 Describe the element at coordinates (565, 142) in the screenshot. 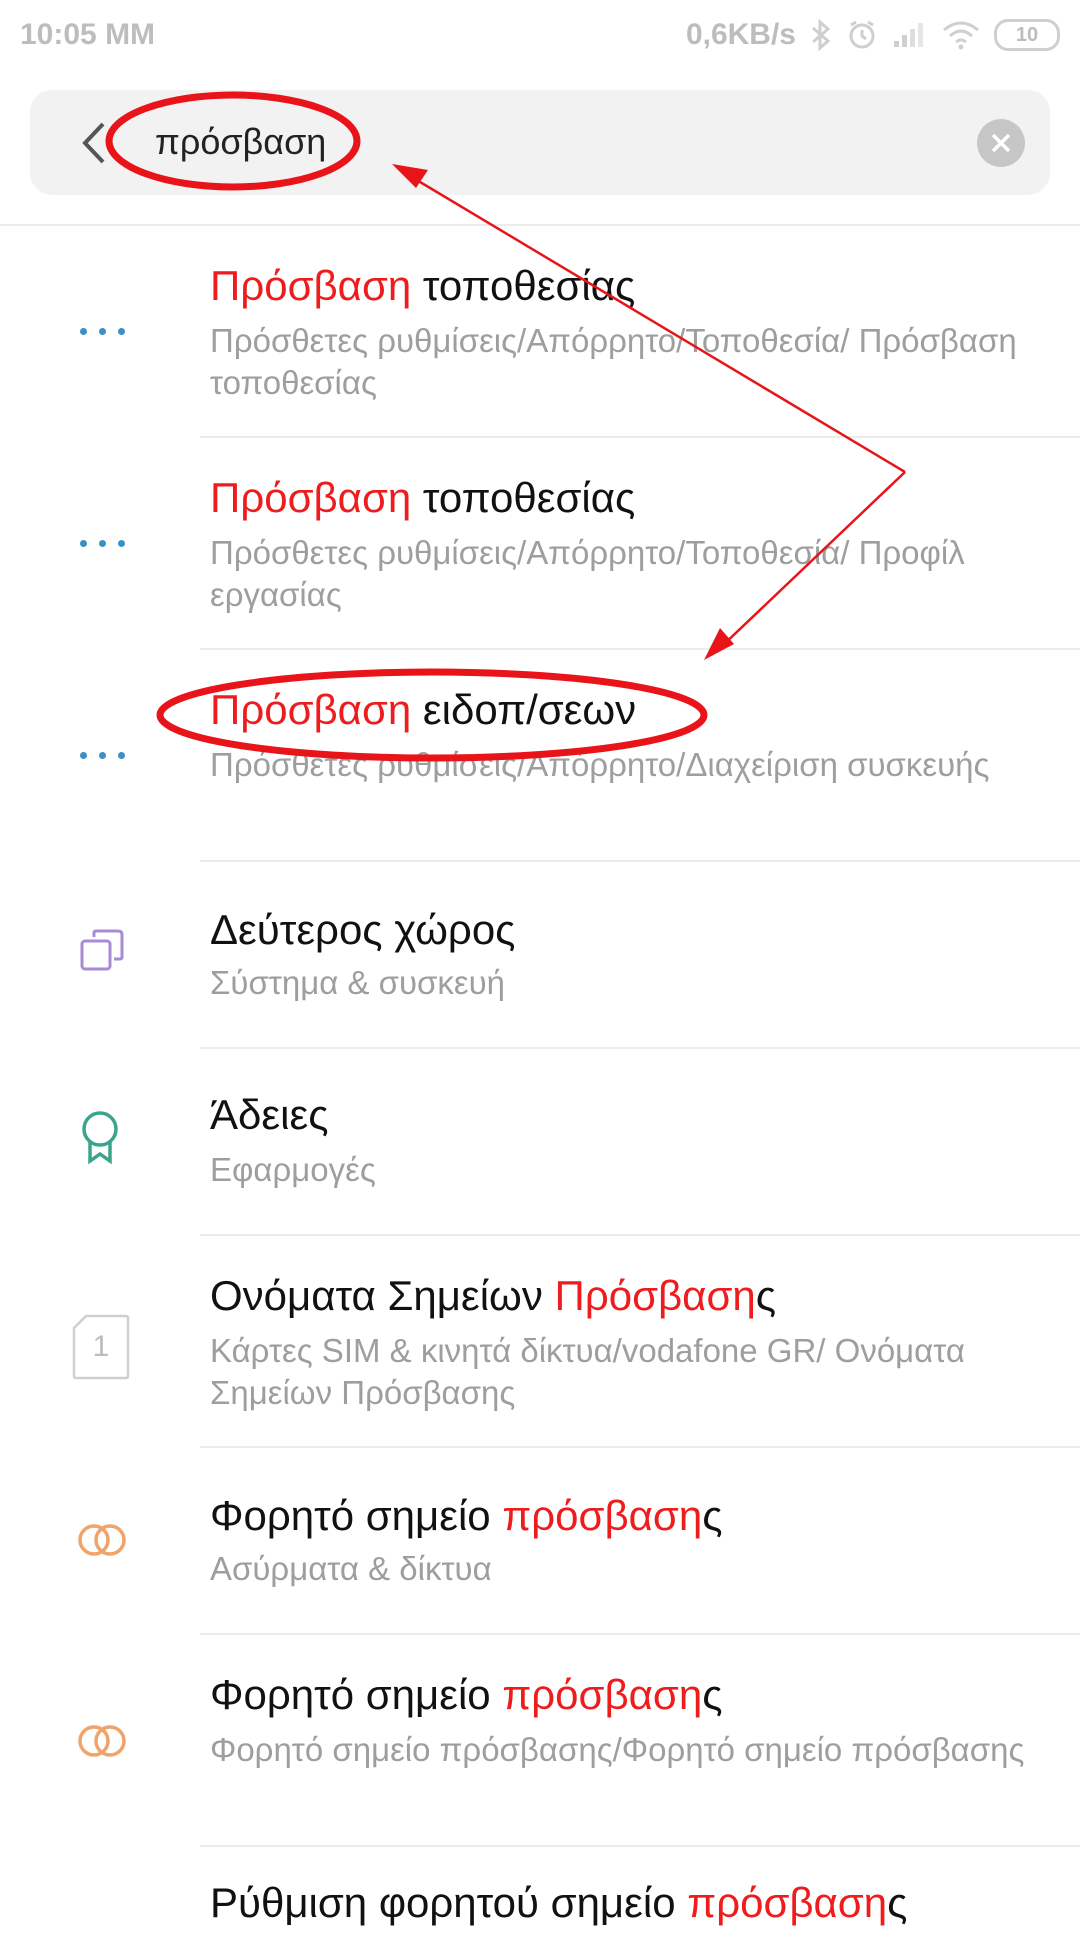

I see `search-input` at that location.